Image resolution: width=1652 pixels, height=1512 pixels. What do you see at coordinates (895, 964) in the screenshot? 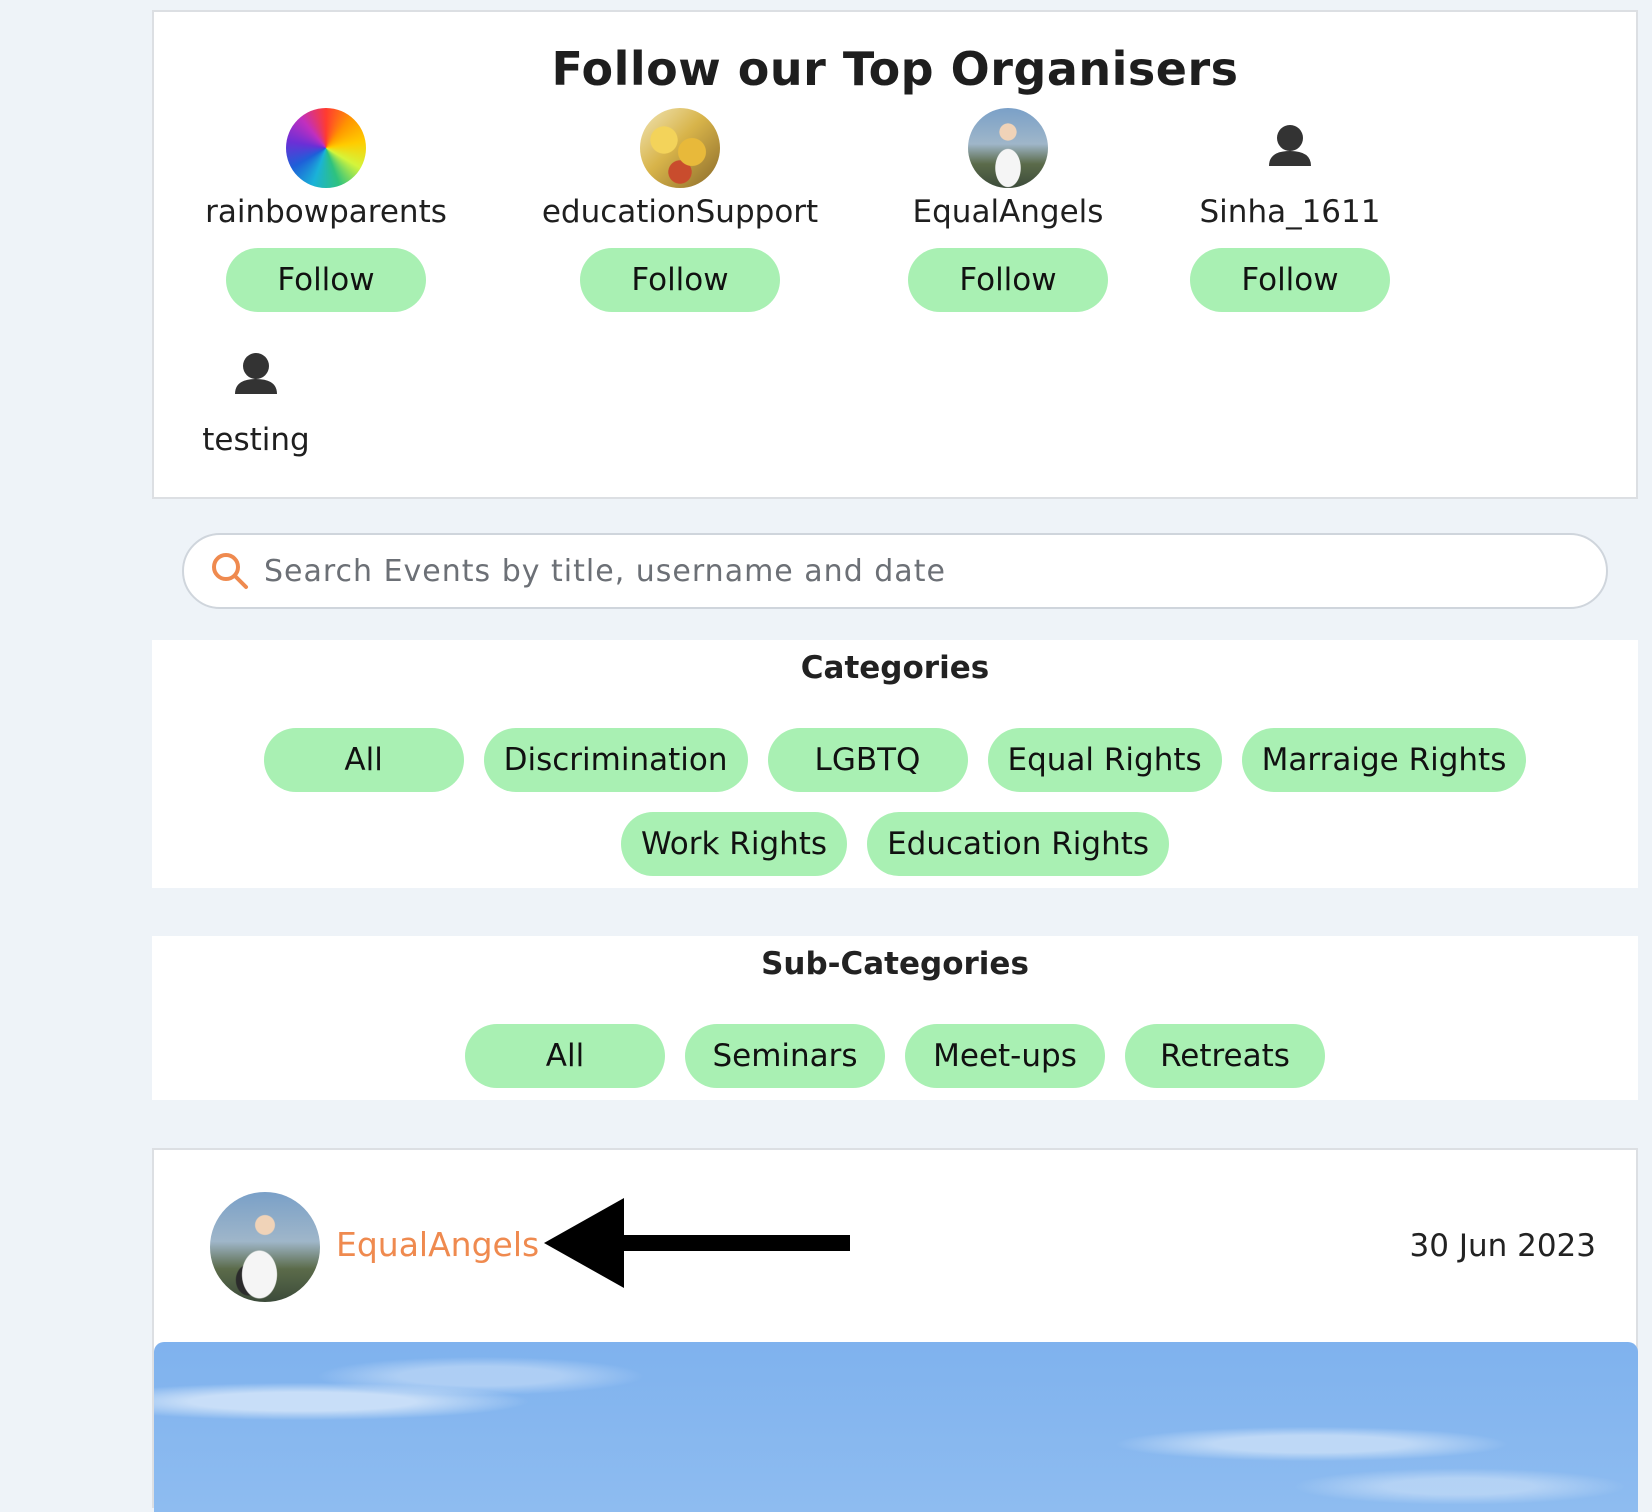
I see `subcategories-title: Sub-Categories` at bounding box center [895, 964].